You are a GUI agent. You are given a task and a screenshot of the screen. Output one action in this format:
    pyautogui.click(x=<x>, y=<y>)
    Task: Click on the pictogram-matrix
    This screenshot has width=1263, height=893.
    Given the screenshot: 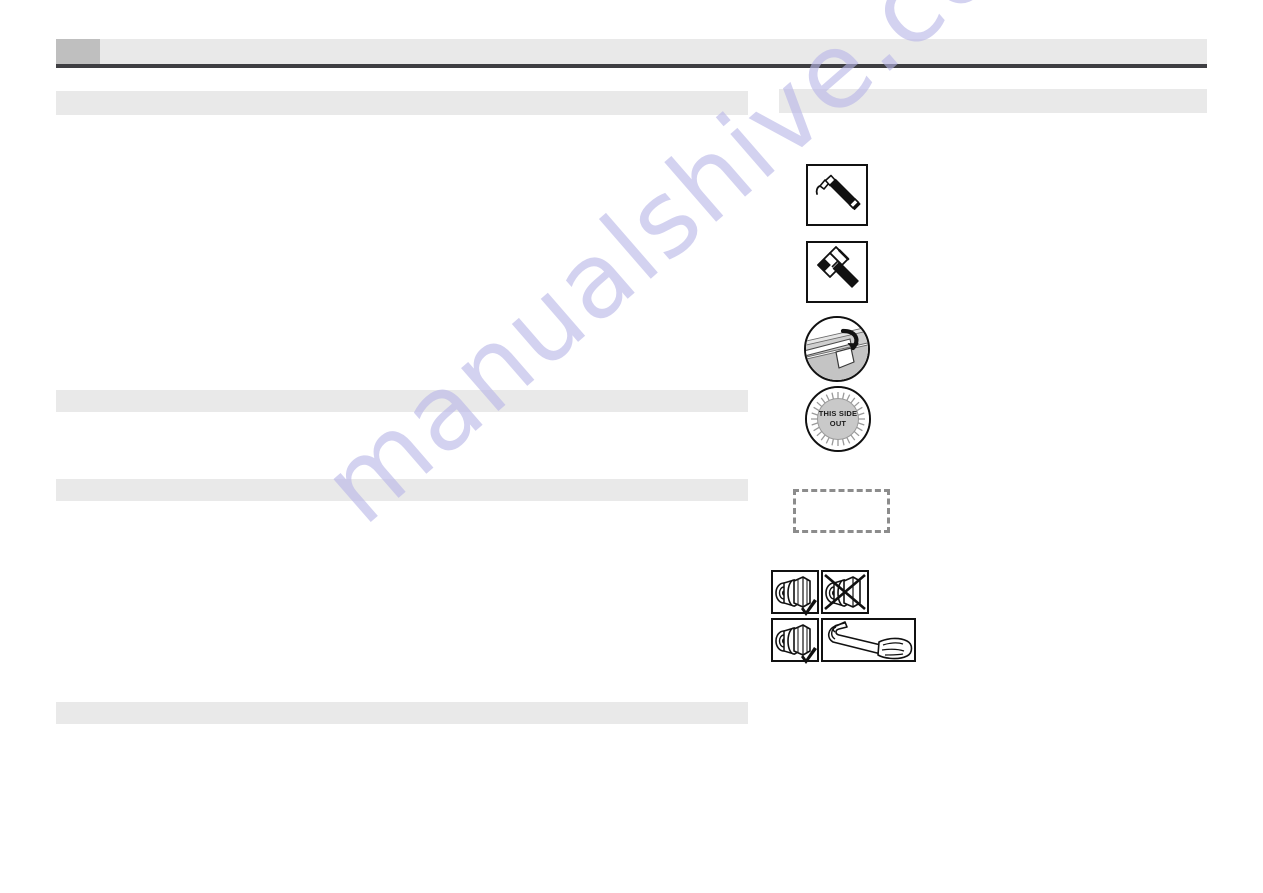 What is the action you would take?
    pyautogui.click(x=843, y=617)
    